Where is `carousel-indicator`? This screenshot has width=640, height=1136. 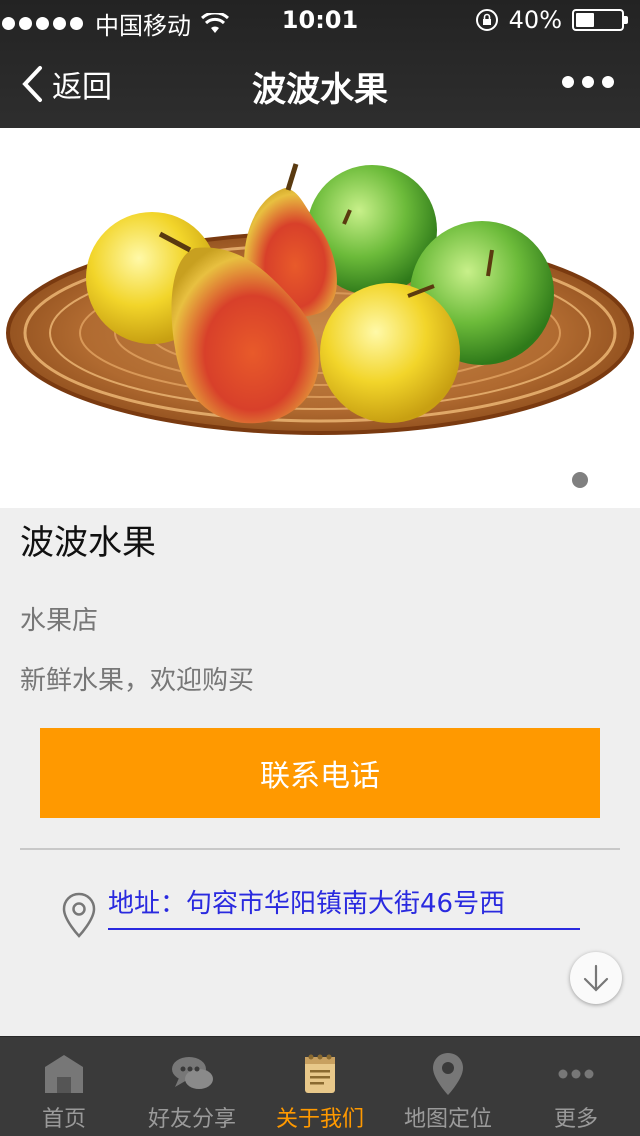
carousel-indicator is located at coordinates (596, 480).